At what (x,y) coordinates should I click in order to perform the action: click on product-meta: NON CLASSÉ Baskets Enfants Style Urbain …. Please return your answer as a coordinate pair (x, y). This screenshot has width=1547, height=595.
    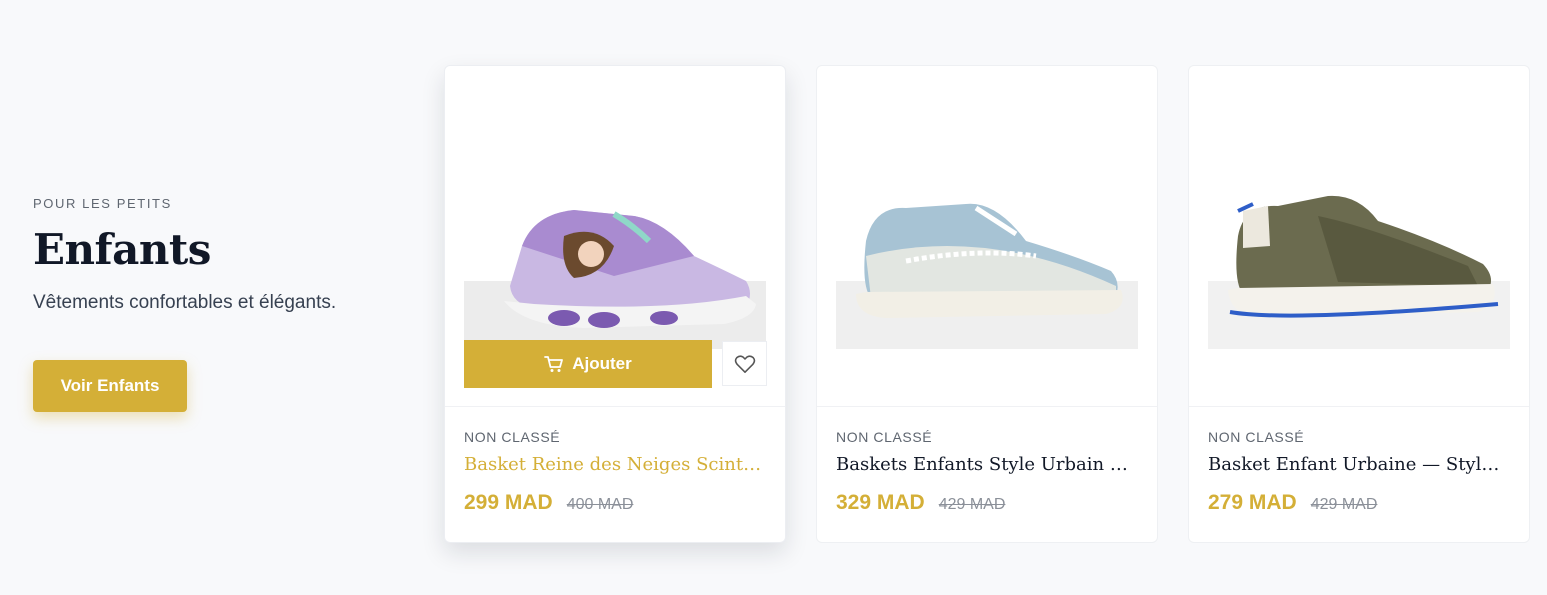
    Looking at the image, I should click on (987, 461).